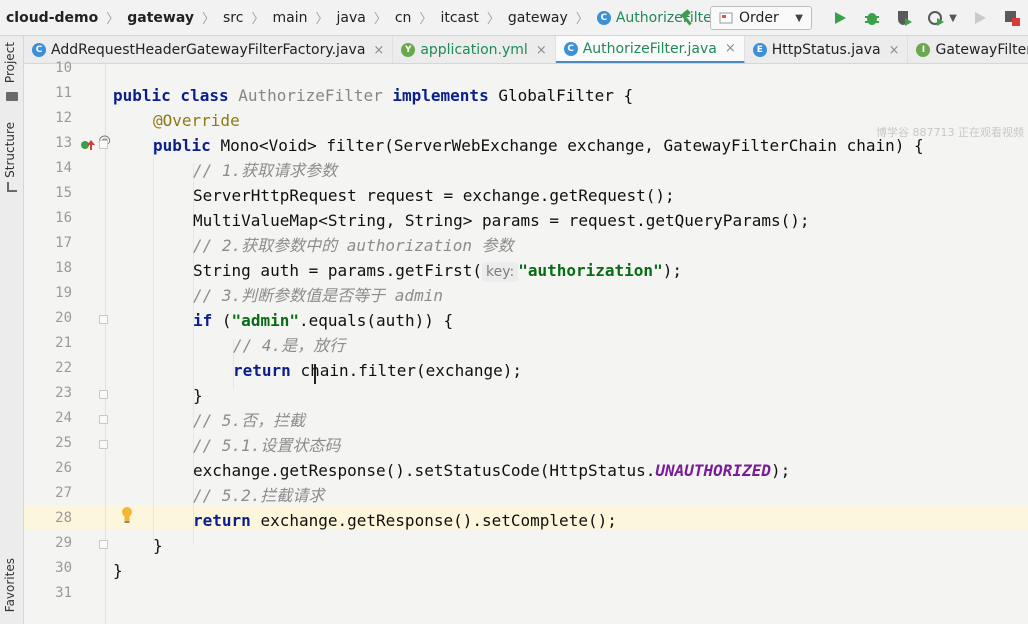 The image size is (1028, 624). I want to click on line-number: 19, so click(63, 293).